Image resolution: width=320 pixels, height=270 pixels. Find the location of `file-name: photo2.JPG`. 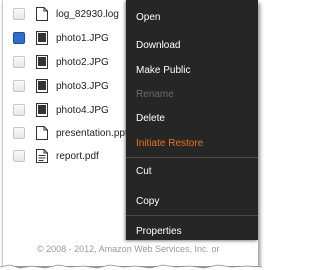

file-name: photo2.JPG is located at coordinates (82, 62).